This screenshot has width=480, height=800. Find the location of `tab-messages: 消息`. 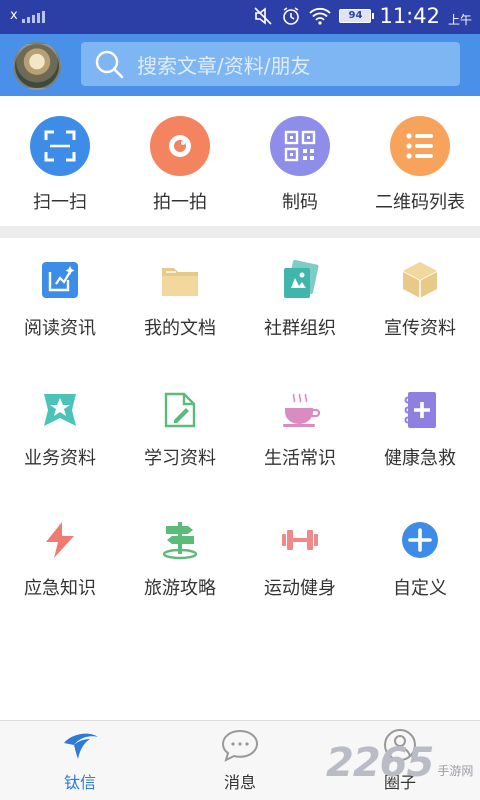

tab-messages: 消息 is located at coordinates (240, 760).